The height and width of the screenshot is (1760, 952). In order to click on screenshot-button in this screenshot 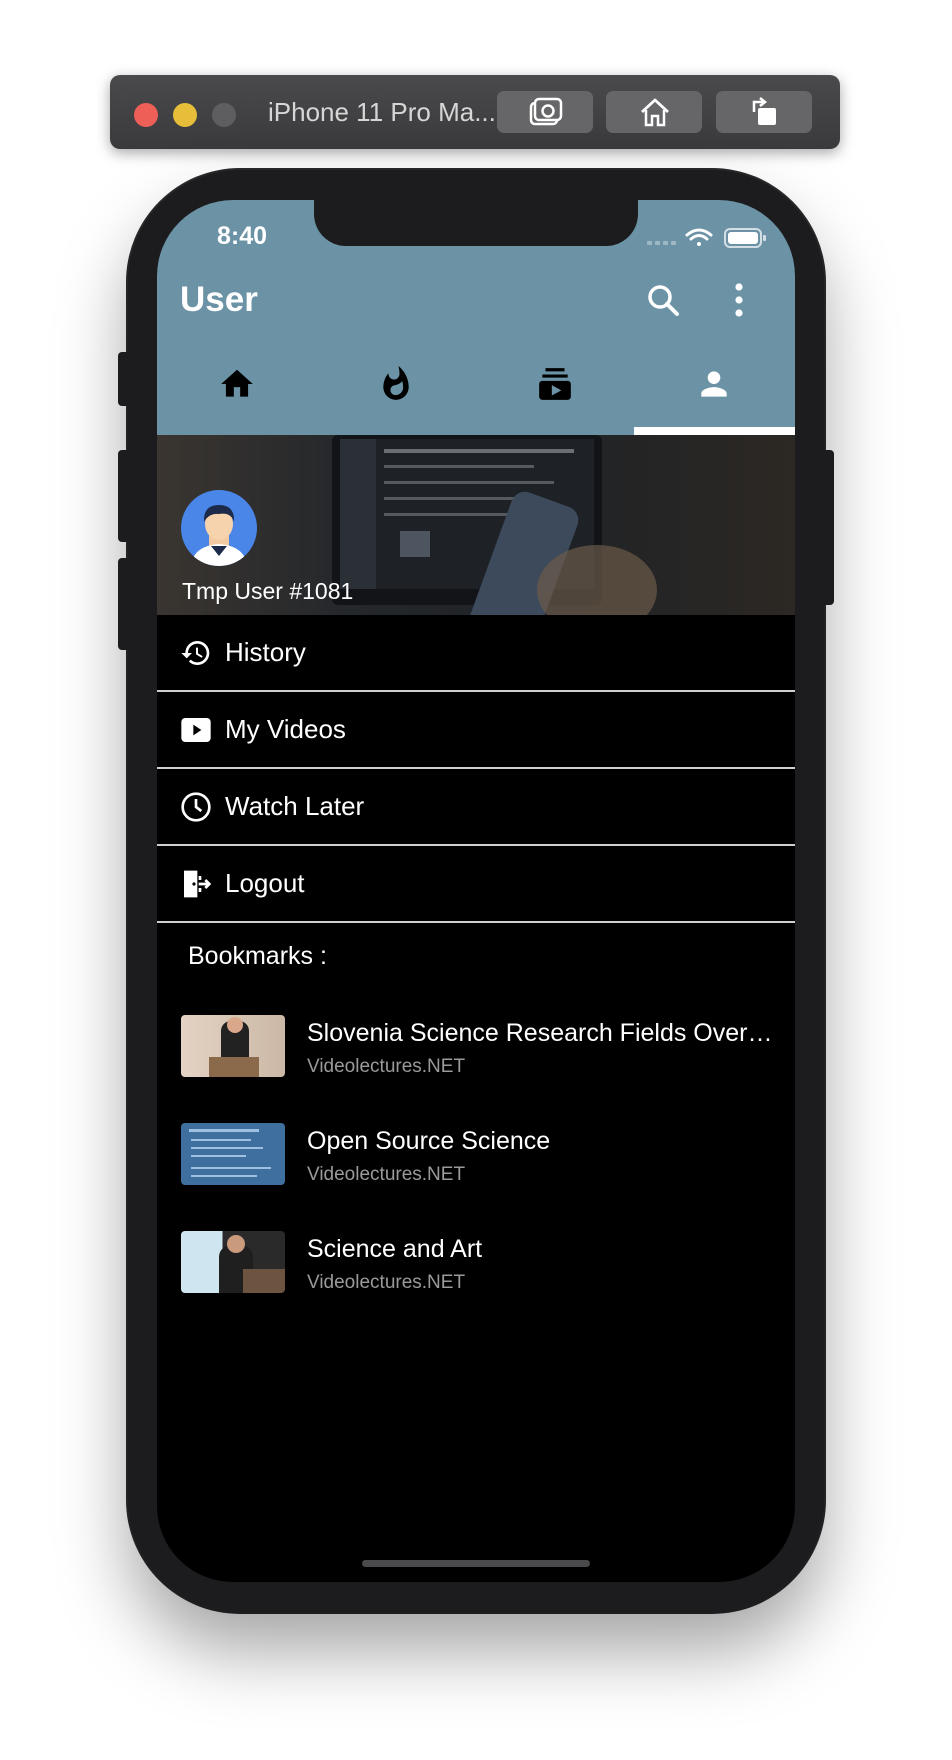, I will do `click(545, 112)`.